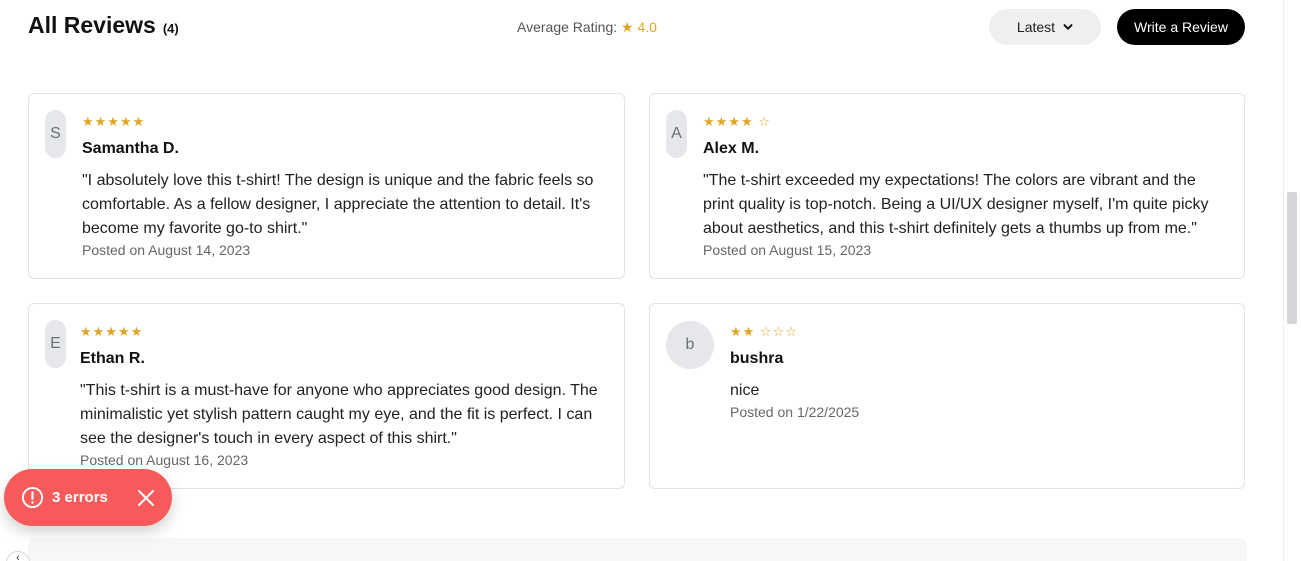 The image size is (1301, 561). What do you see at coordinates (130, 148) in the screenshot?
I see `reviewer-name: Samantha D.` at bounding box center [130, 148].